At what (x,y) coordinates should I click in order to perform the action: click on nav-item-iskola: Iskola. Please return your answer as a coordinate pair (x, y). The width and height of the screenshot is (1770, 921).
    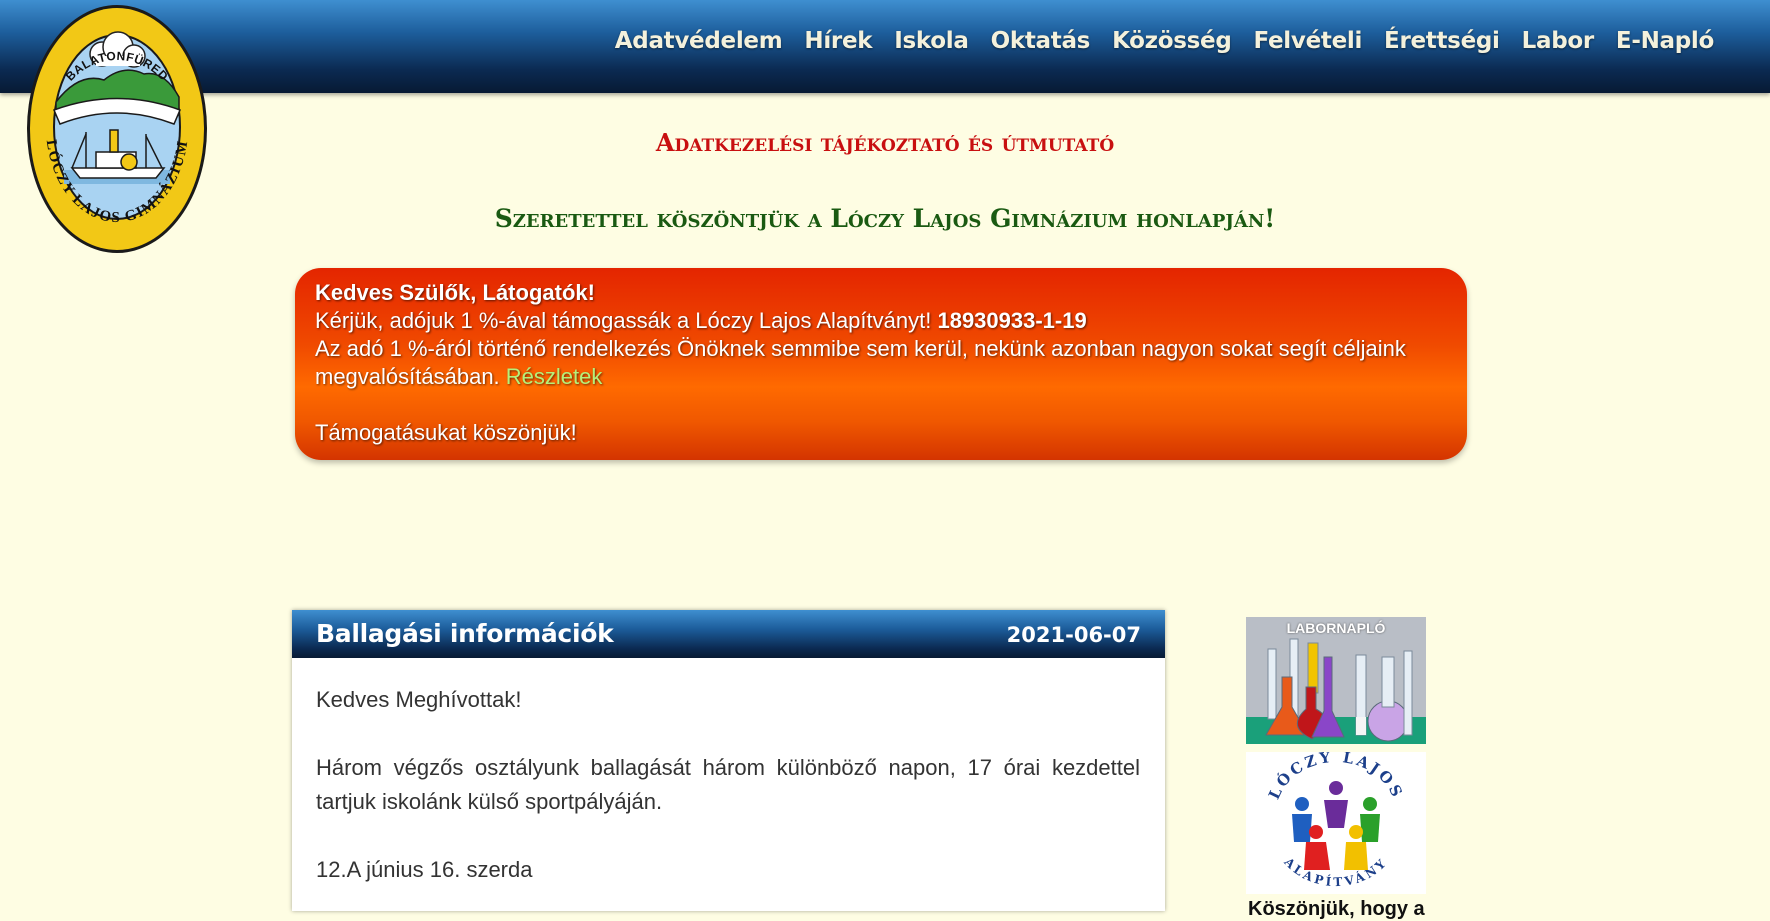
    Looking at the image, I should click on (931, 41).